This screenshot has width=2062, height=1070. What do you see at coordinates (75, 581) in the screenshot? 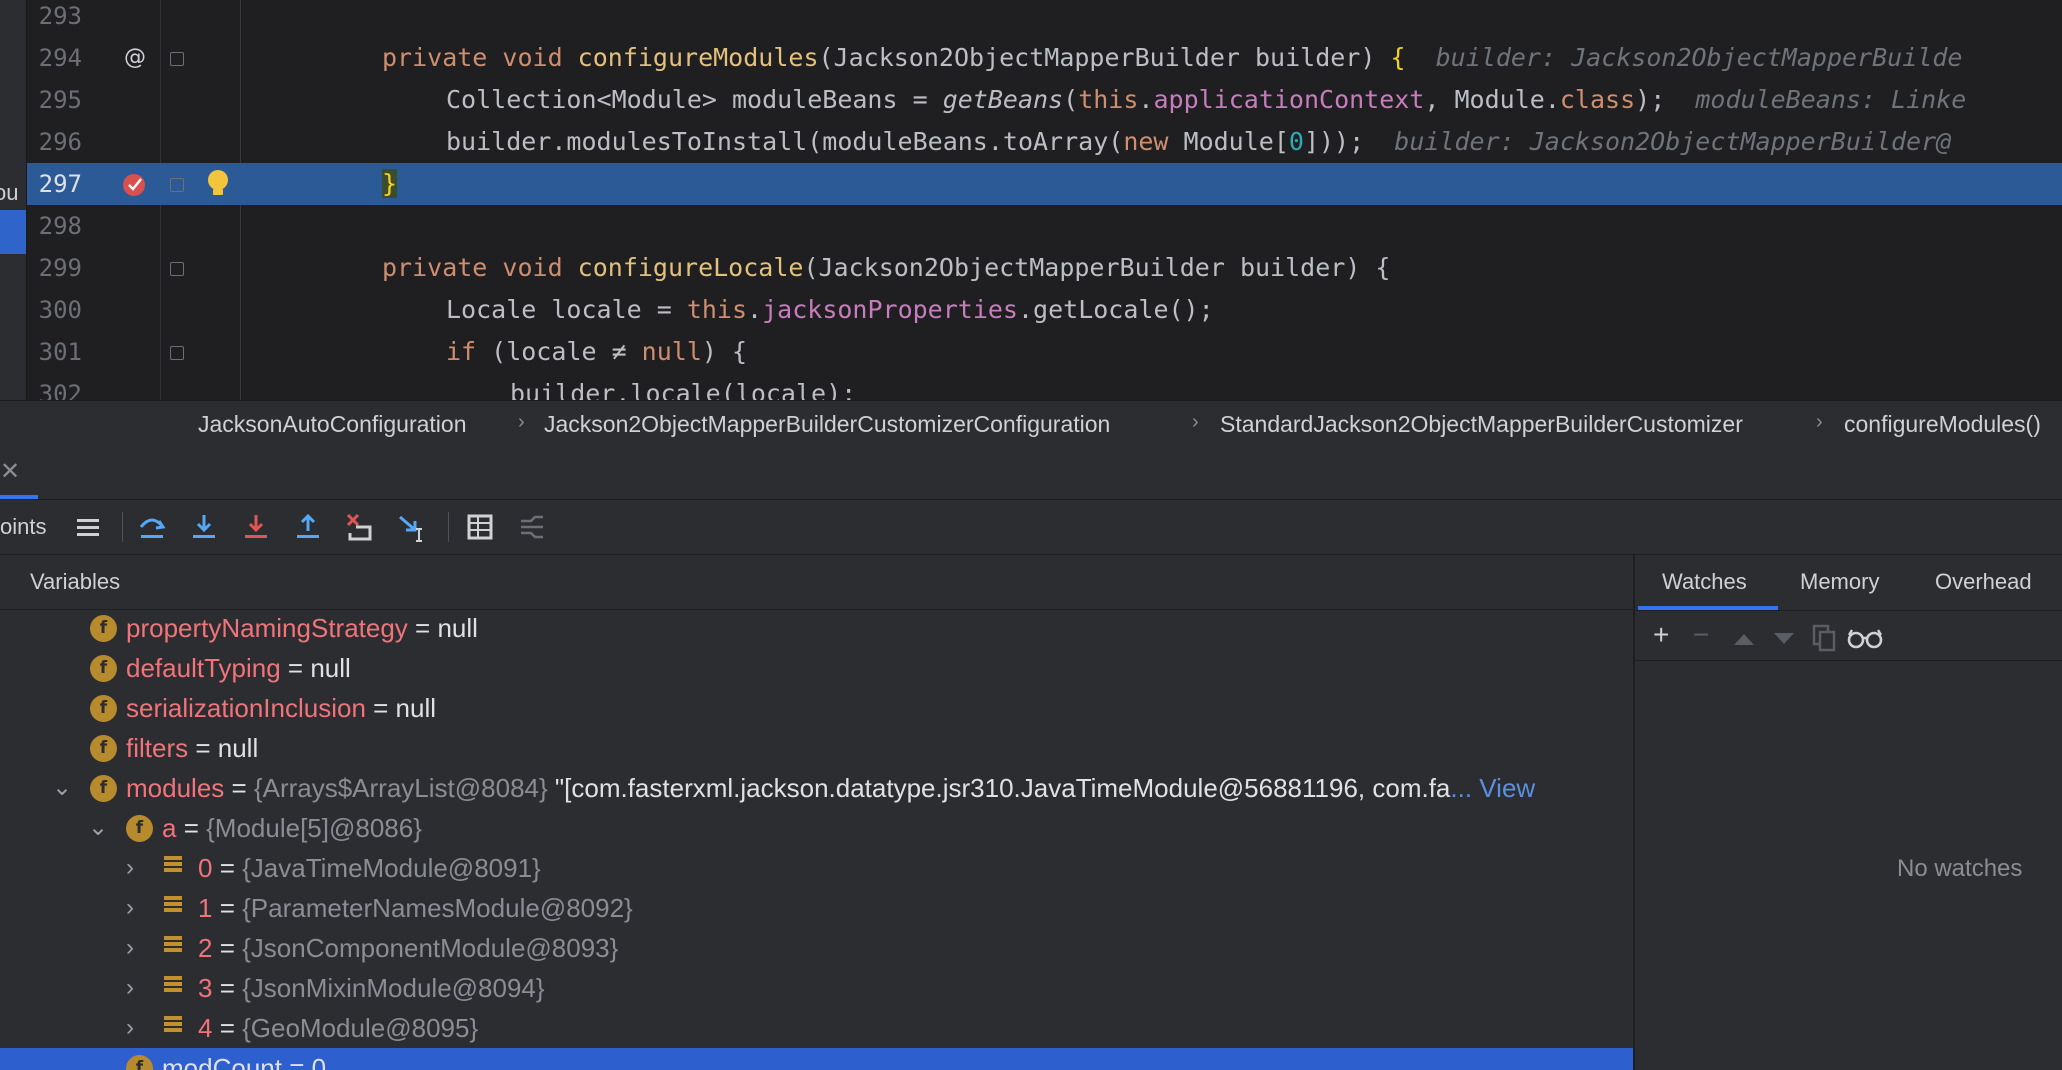
I see `variables-title: Variables` at bounding box center [75, 581].